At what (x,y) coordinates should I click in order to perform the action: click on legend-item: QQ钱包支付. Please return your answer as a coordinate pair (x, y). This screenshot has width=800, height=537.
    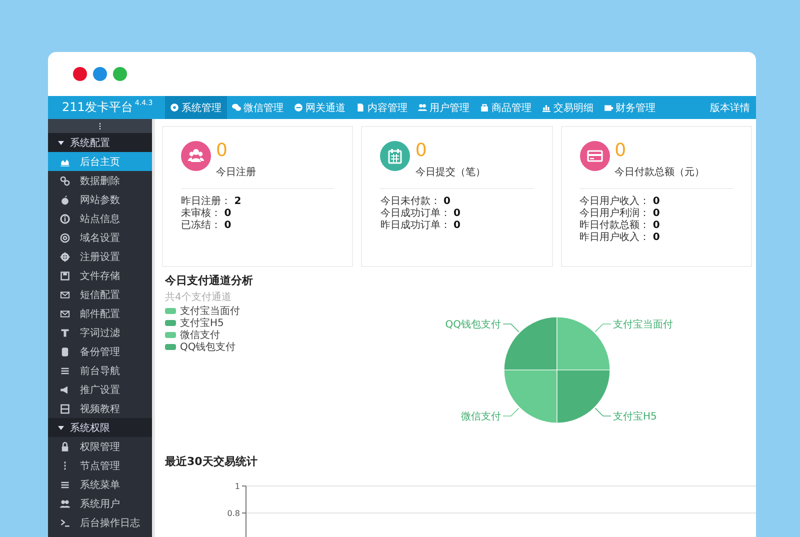
    Looking at the image, I should click on (296, 346).